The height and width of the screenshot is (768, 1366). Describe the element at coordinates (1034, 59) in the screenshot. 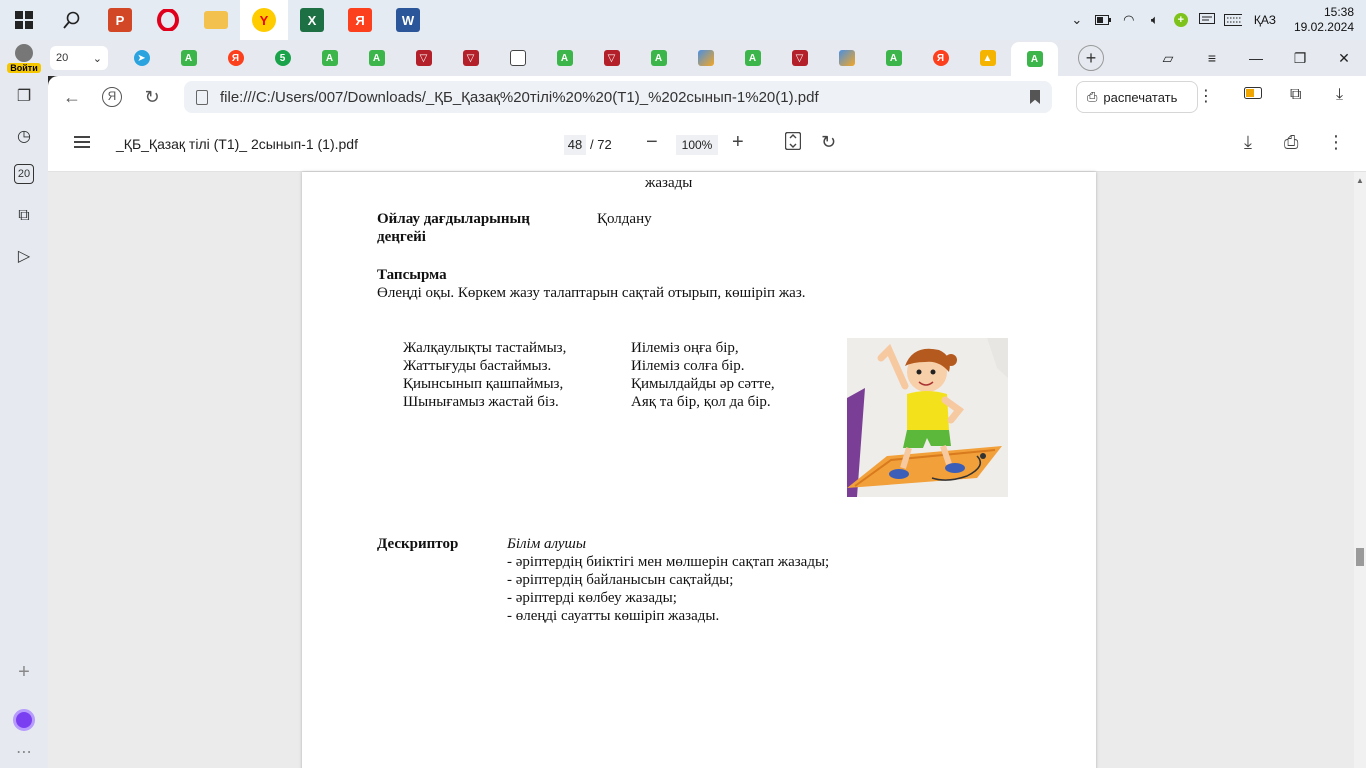

I see `tab-active: A` at that location.